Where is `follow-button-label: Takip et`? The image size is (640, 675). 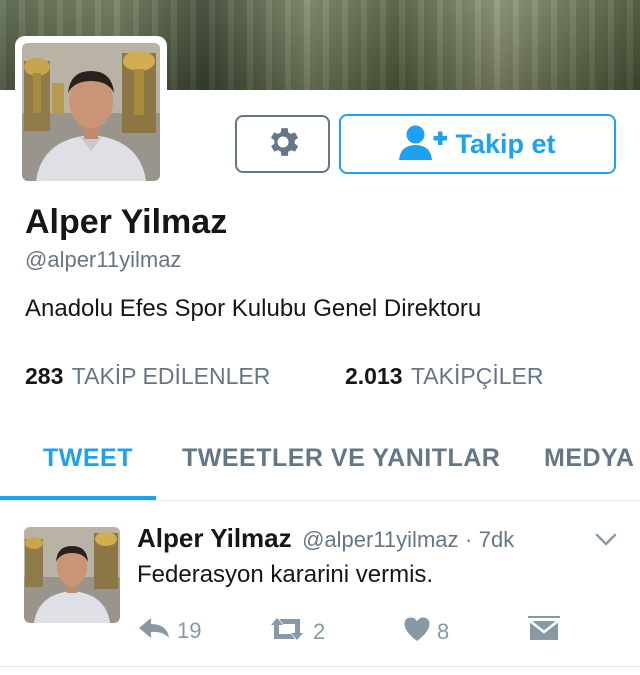 follow-button-label: Takip et is located at coordinates (505, 143).